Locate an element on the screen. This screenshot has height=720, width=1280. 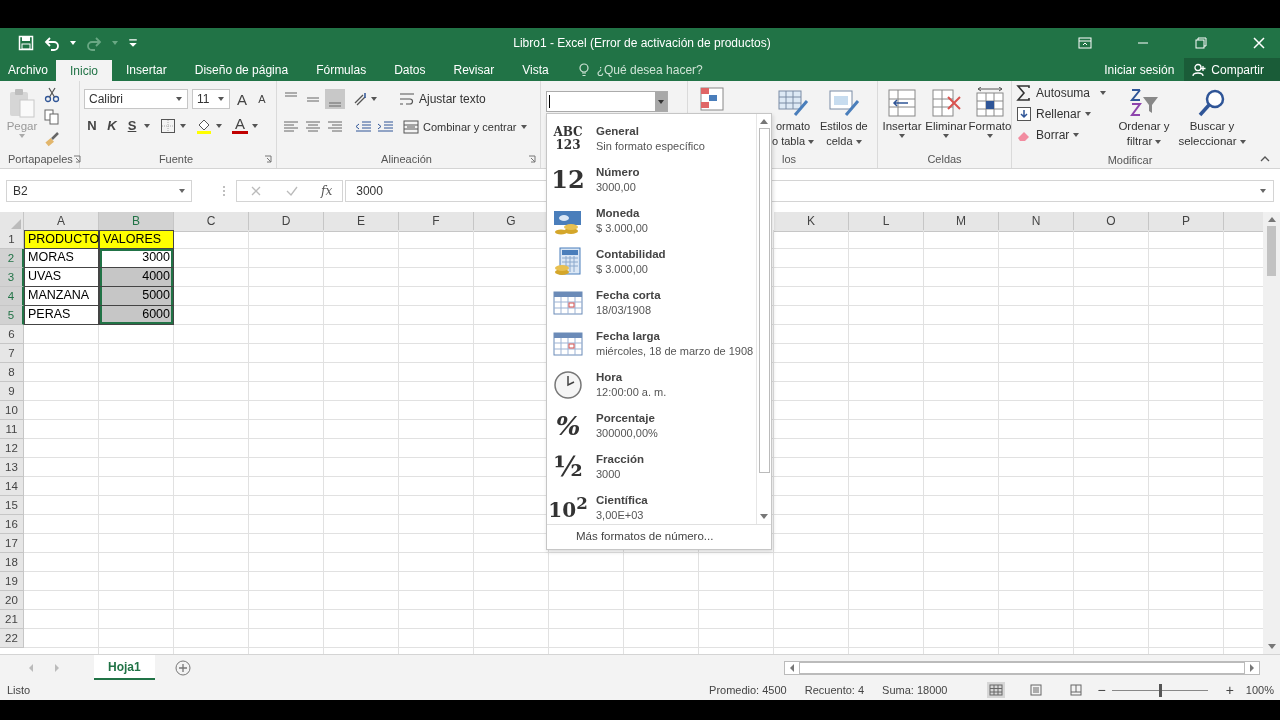
general-icon: ABC 123 is located at coordinates (568, 138).